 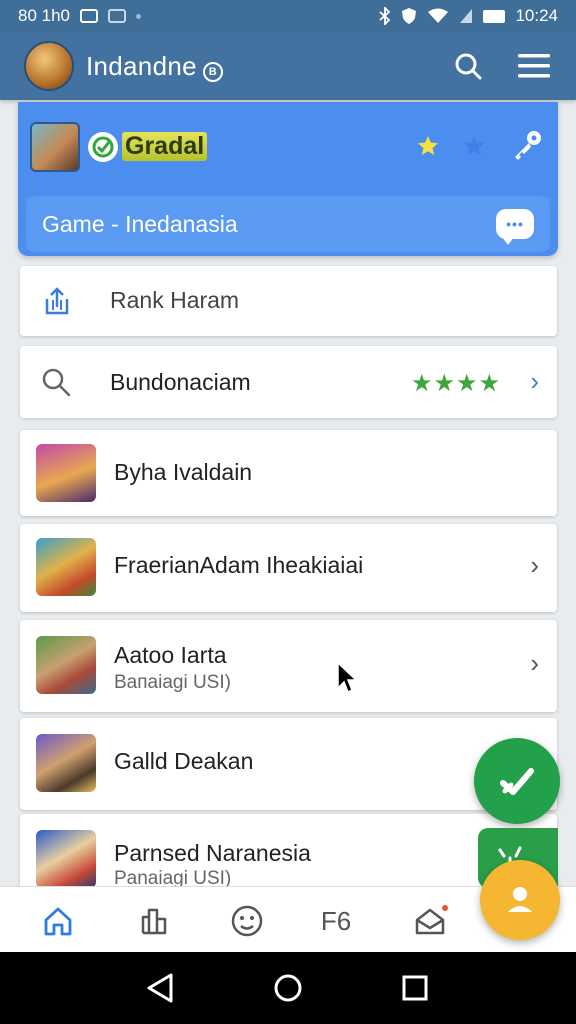 I want to click on row-title: Rank Haram, so click(x=175, y=300).